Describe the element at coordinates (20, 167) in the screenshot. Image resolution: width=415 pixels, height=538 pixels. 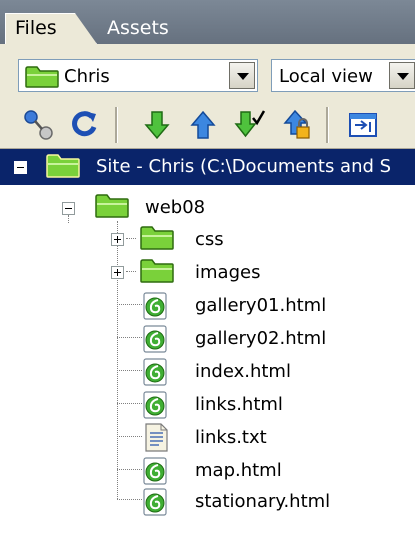
I see `collapse-root-toggle` at that location.